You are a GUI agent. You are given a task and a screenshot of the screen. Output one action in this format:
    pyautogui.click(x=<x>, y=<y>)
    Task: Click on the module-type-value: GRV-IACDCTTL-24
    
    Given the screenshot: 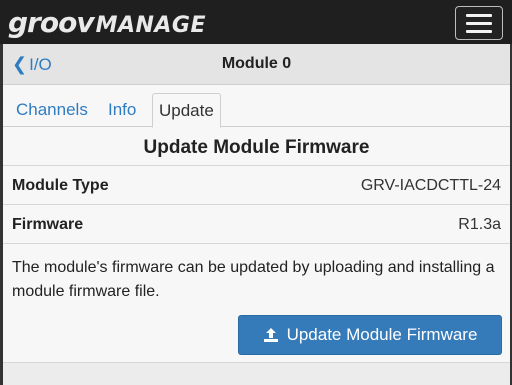 What is the action you would take?
    pyautogui.click(x=430, y=185)
    